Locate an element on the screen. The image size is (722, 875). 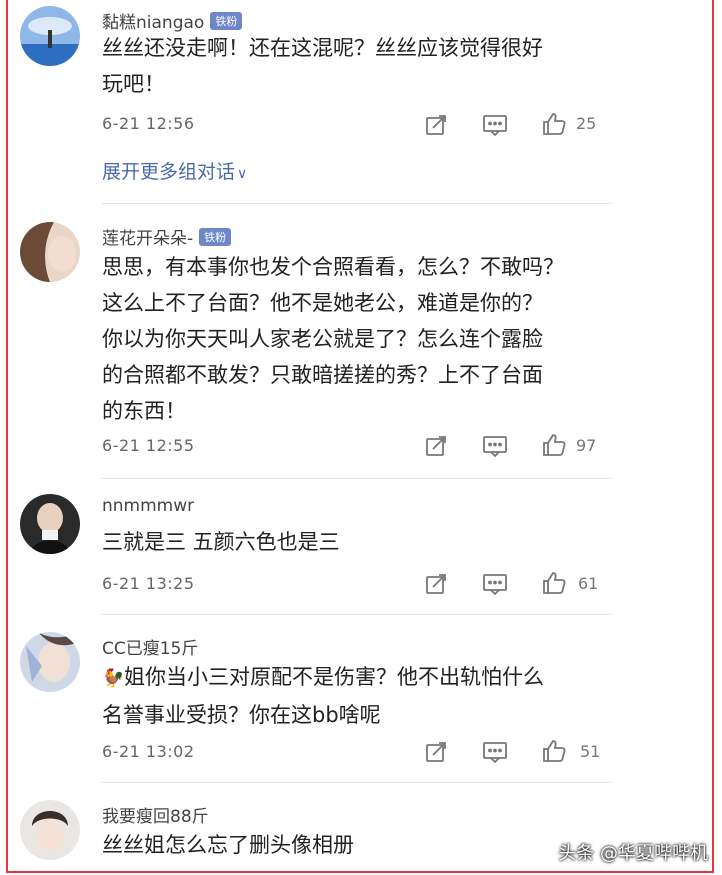
username: 我要瘦回88斤 is located at coordinates (155, 814).